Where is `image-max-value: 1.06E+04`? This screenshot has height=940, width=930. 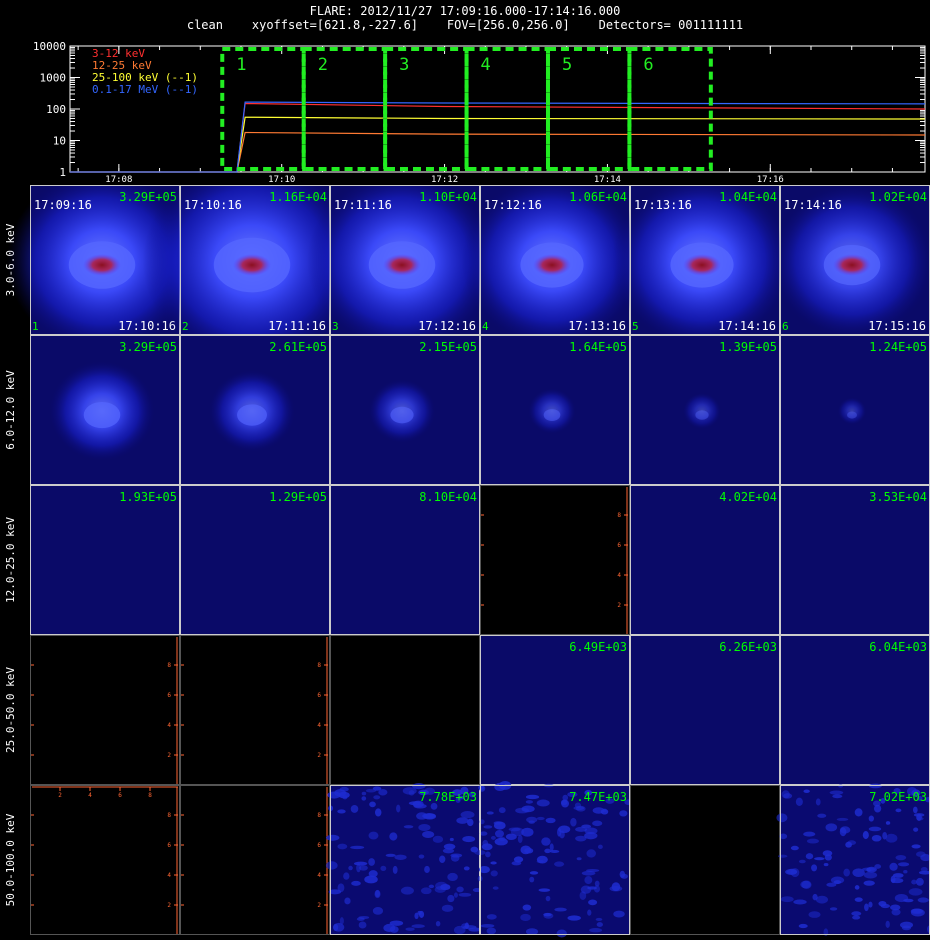
image-max-value: 1.06E+04 is located at coordinates (598, 197).